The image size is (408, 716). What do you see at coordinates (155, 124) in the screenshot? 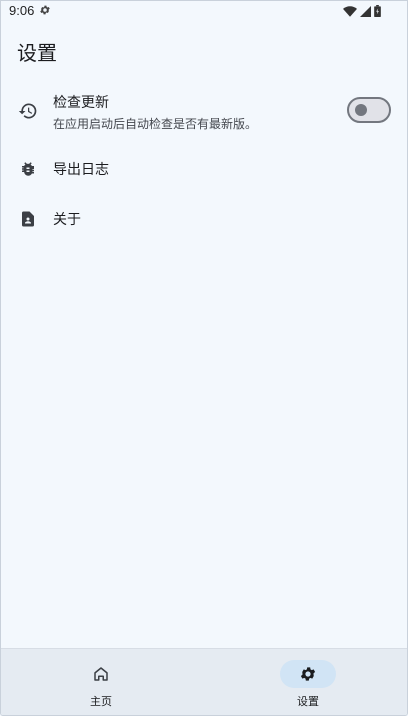
I see `check-update-description: 在应用启动后自动检查是否有最新版。` at bounding box center [155, 124].